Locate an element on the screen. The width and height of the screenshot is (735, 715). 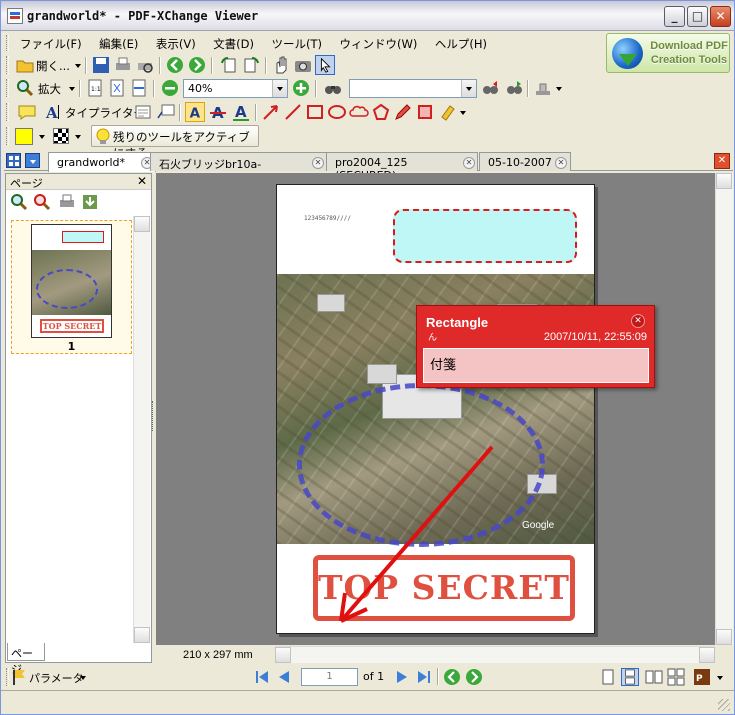
open-dropdown-icon is located at coordinates (78, 66).